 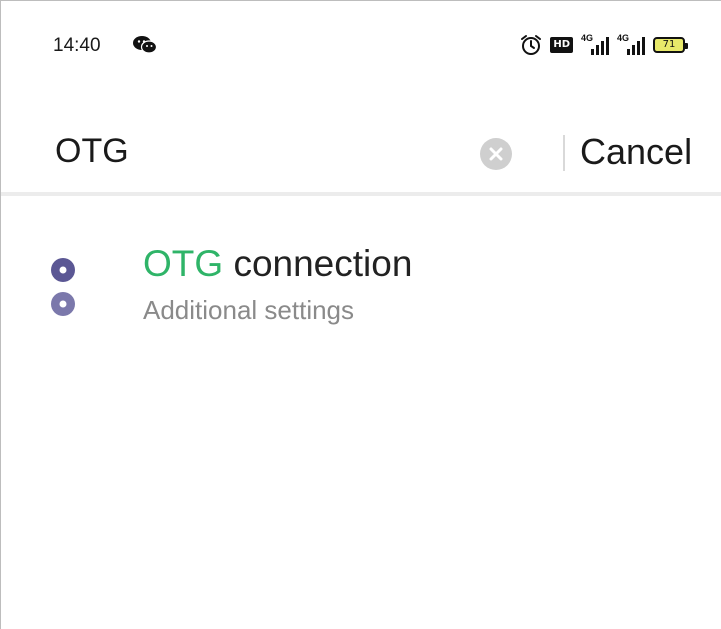 I want to click on status-time: 14:40, so click(x=77, y=45).